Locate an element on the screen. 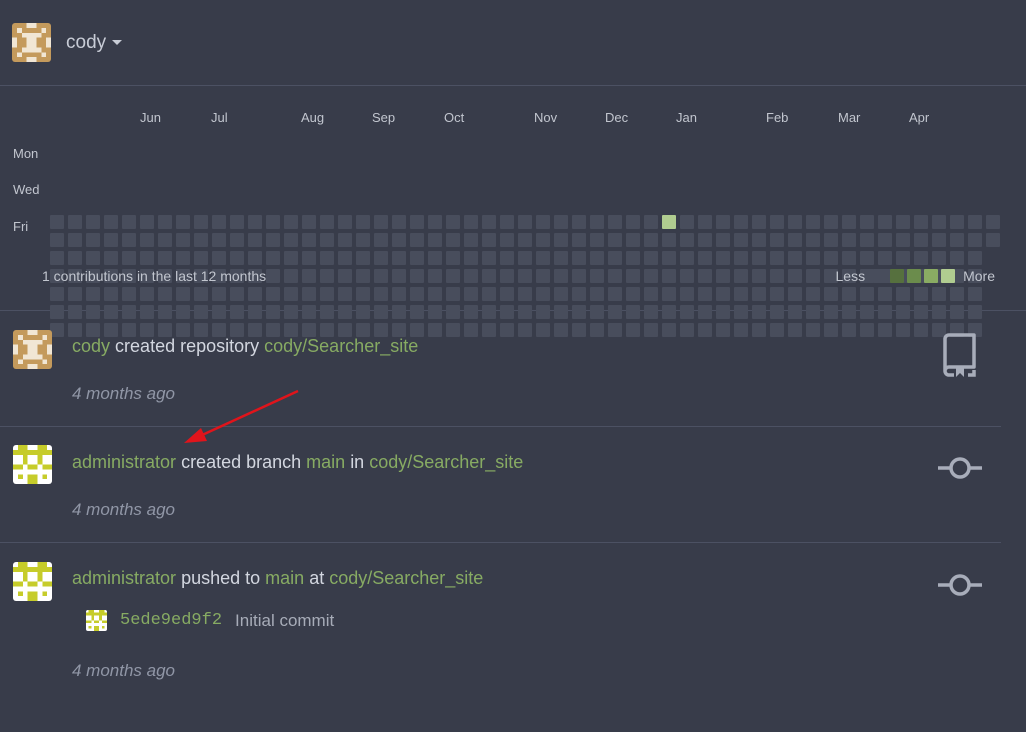 This screenshot has width=1026, height=732. actor-link: cody is located at coordinates (91, 346).